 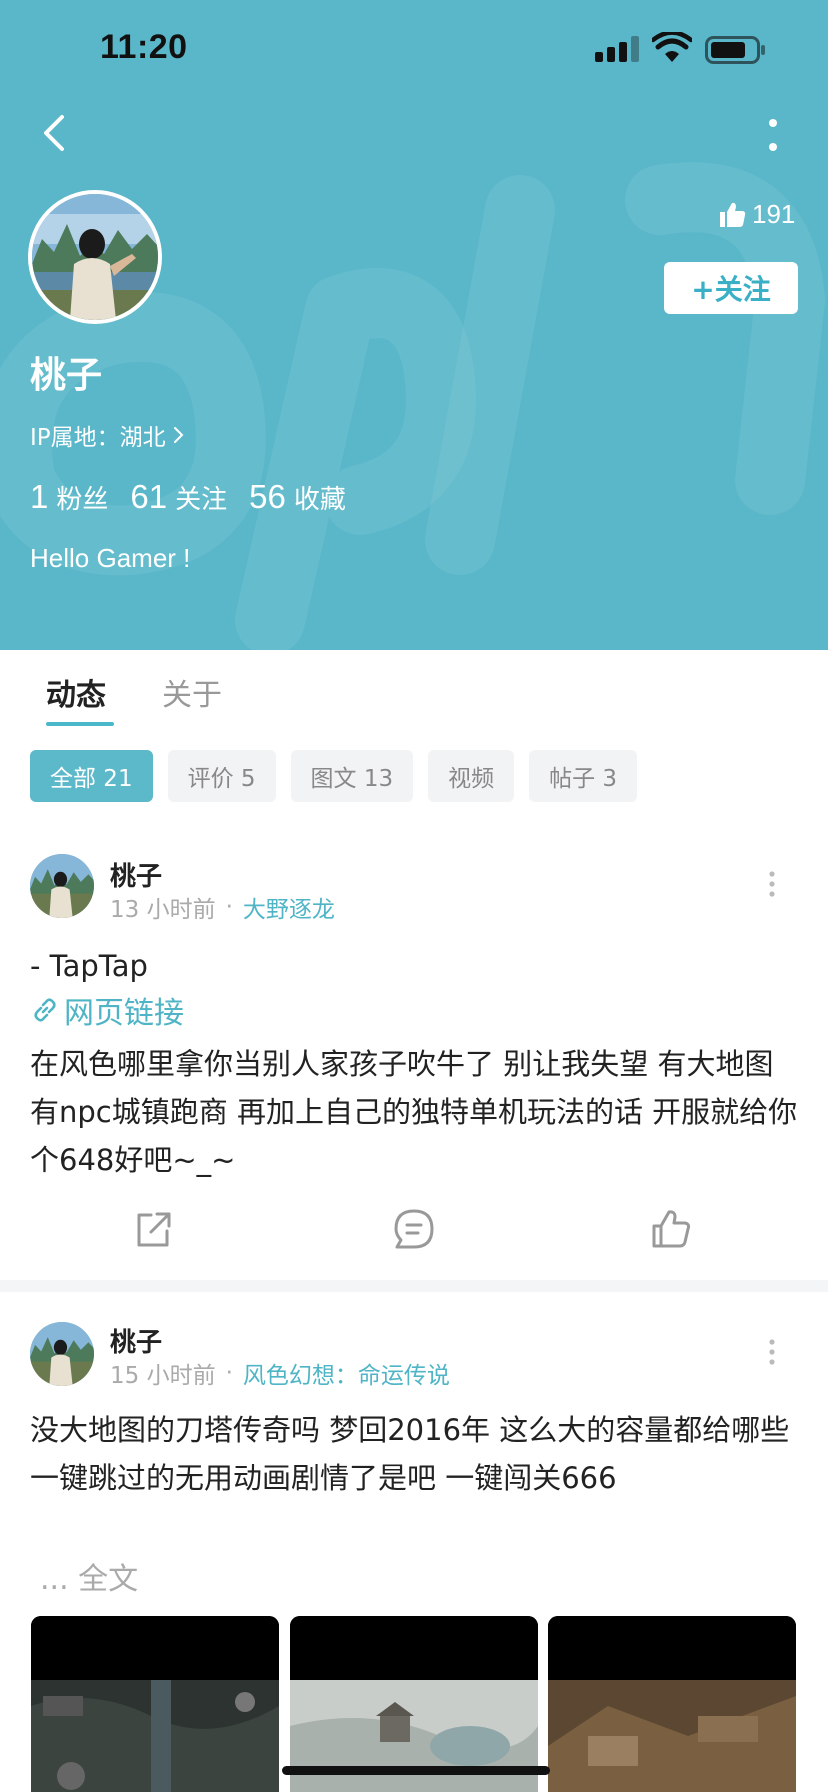 What do you see at coordinates (124, 1013) in the screenshot?
I see `web-link-label: 网页链接` at bounding box center [124, 1013].